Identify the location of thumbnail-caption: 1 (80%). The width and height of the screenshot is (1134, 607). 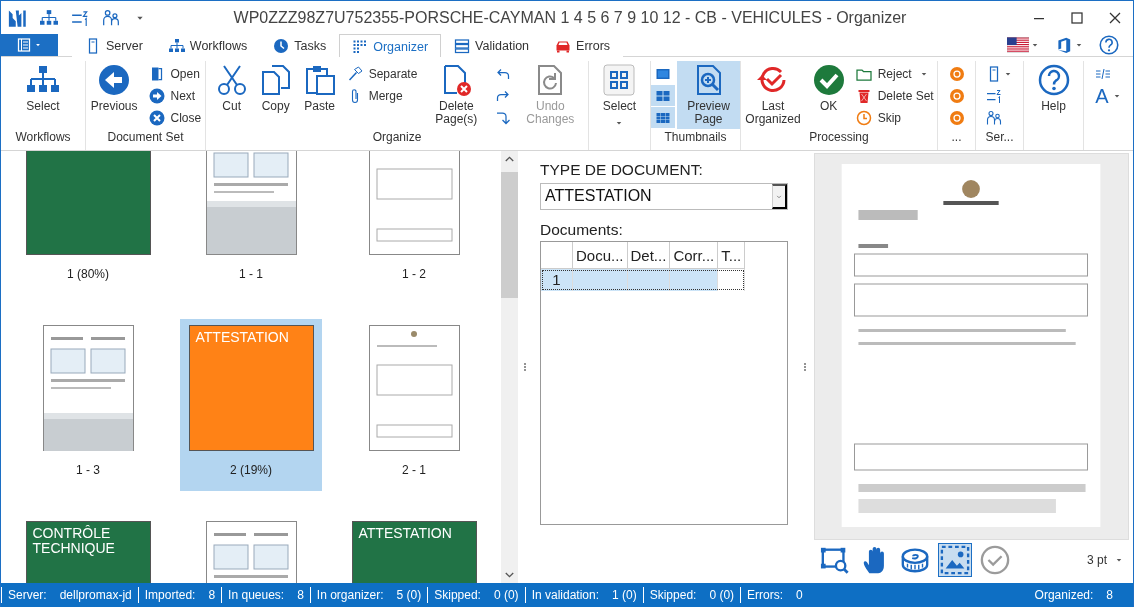
(88, 274).